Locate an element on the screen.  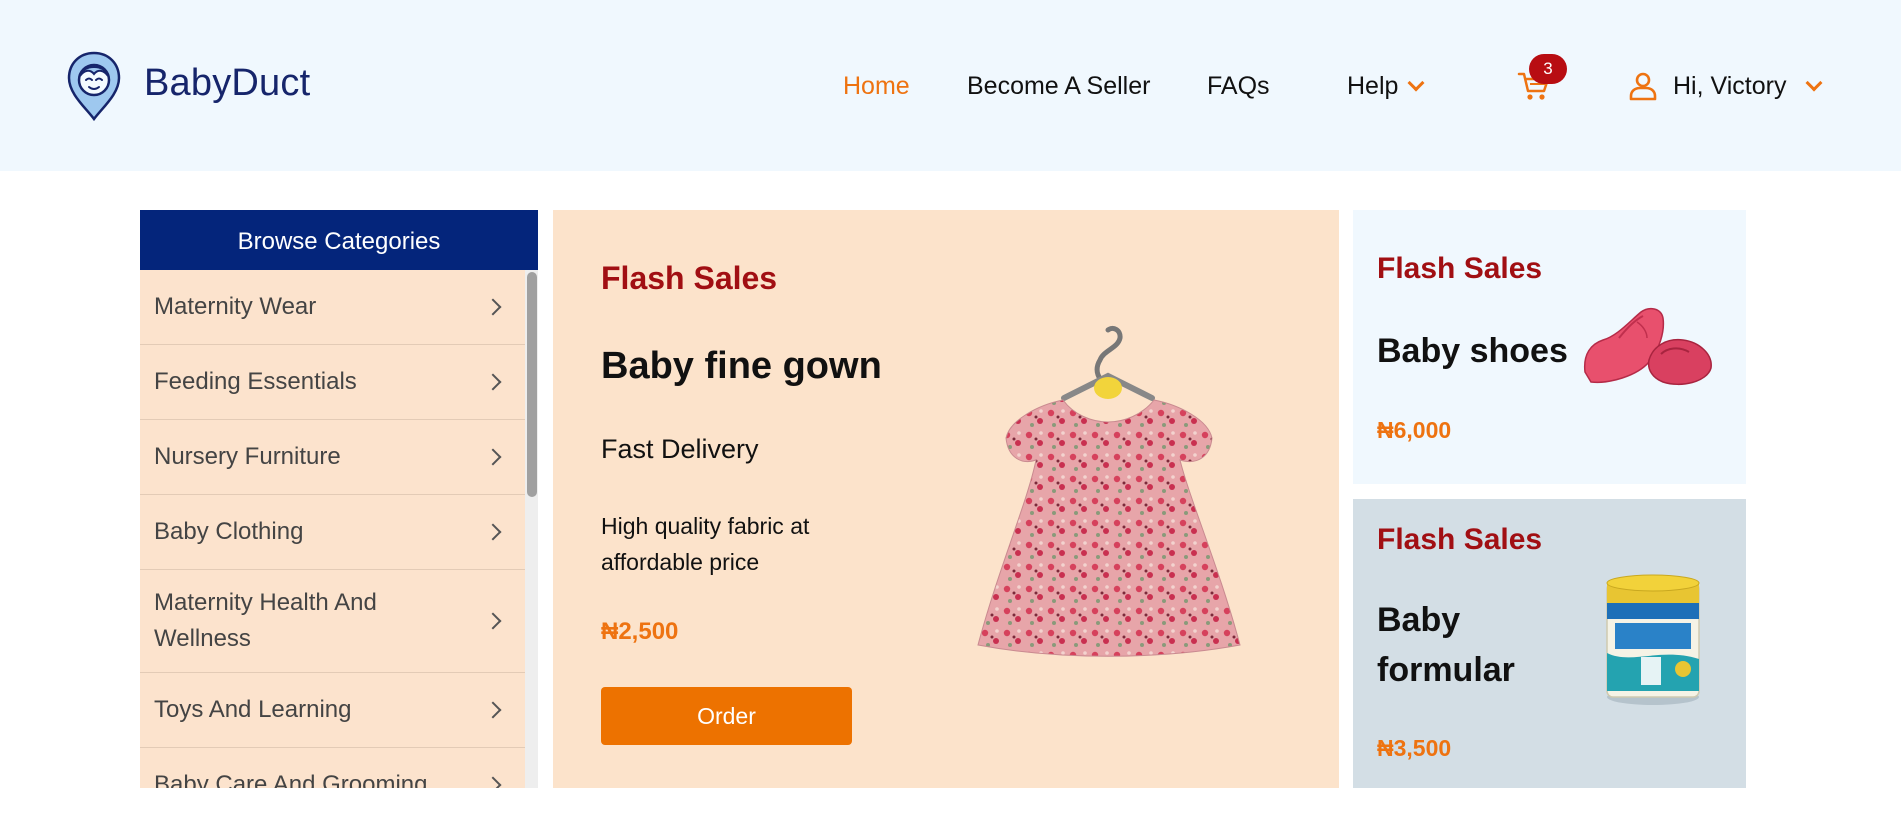
category-item-feeding-essentials: Feeding Essentials is located at coordinates (332, 382).